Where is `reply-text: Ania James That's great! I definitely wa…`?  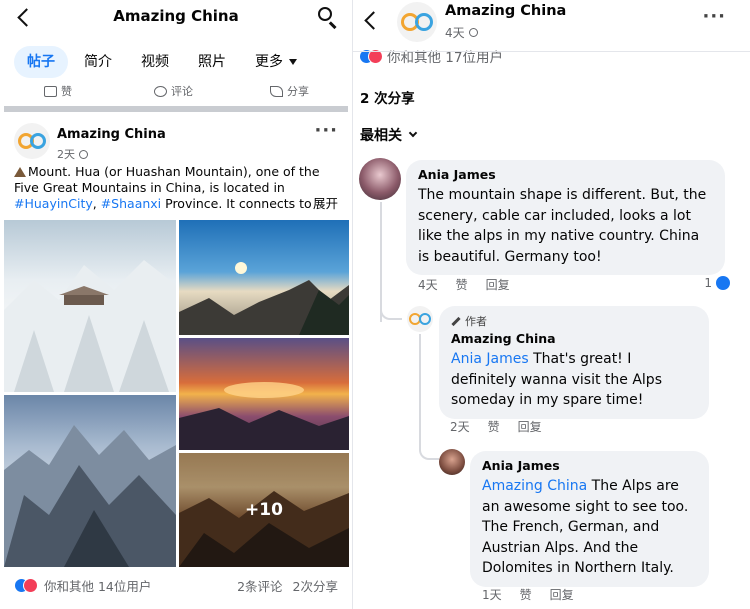
reply-text: Ania James That's great! I definitely wa… is located at coordinates (574, 380).